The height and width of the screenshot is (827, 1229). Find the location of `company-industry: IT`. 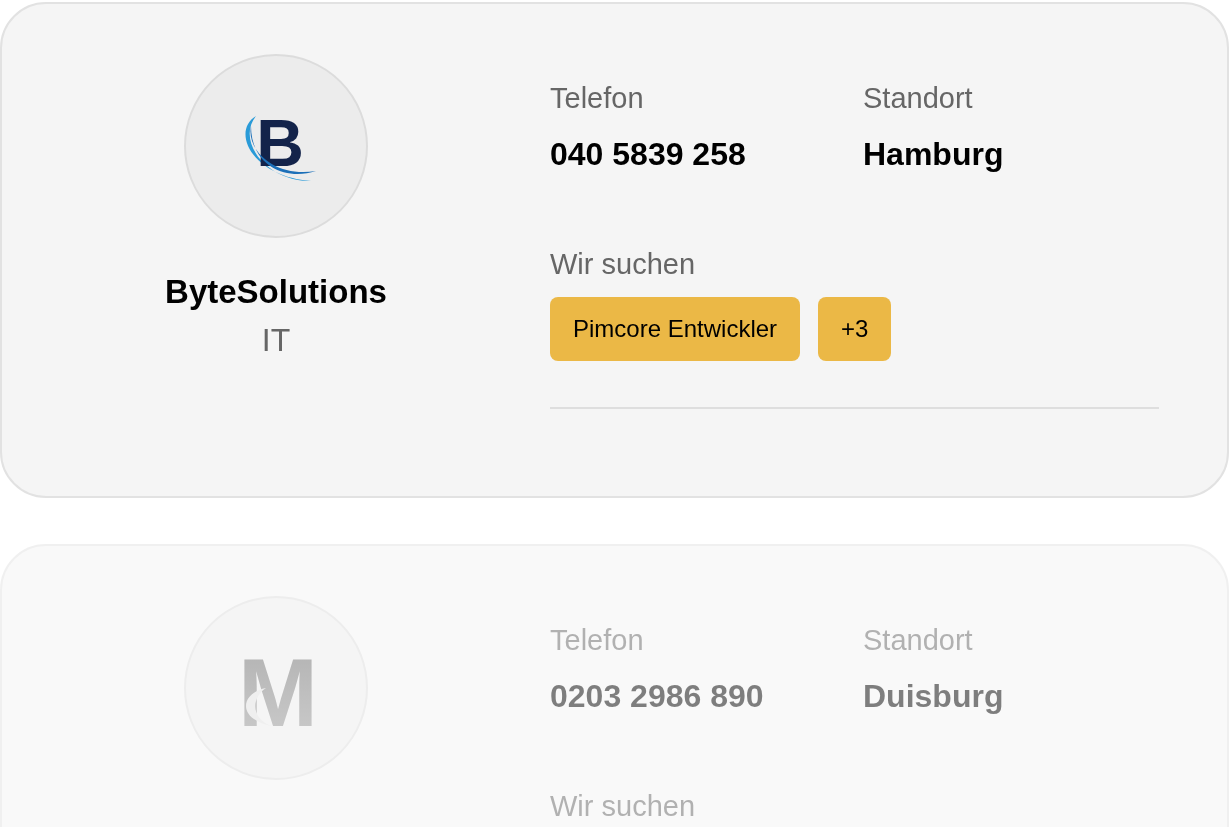

company-industry: IT is located at coordinates (276, 341).